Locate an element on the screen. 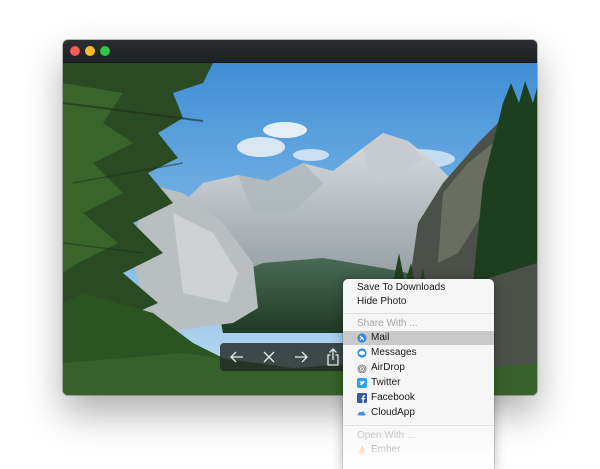 This screenshot has height=469, width=600. airdrop-icon is located at coordinates (362, 368).